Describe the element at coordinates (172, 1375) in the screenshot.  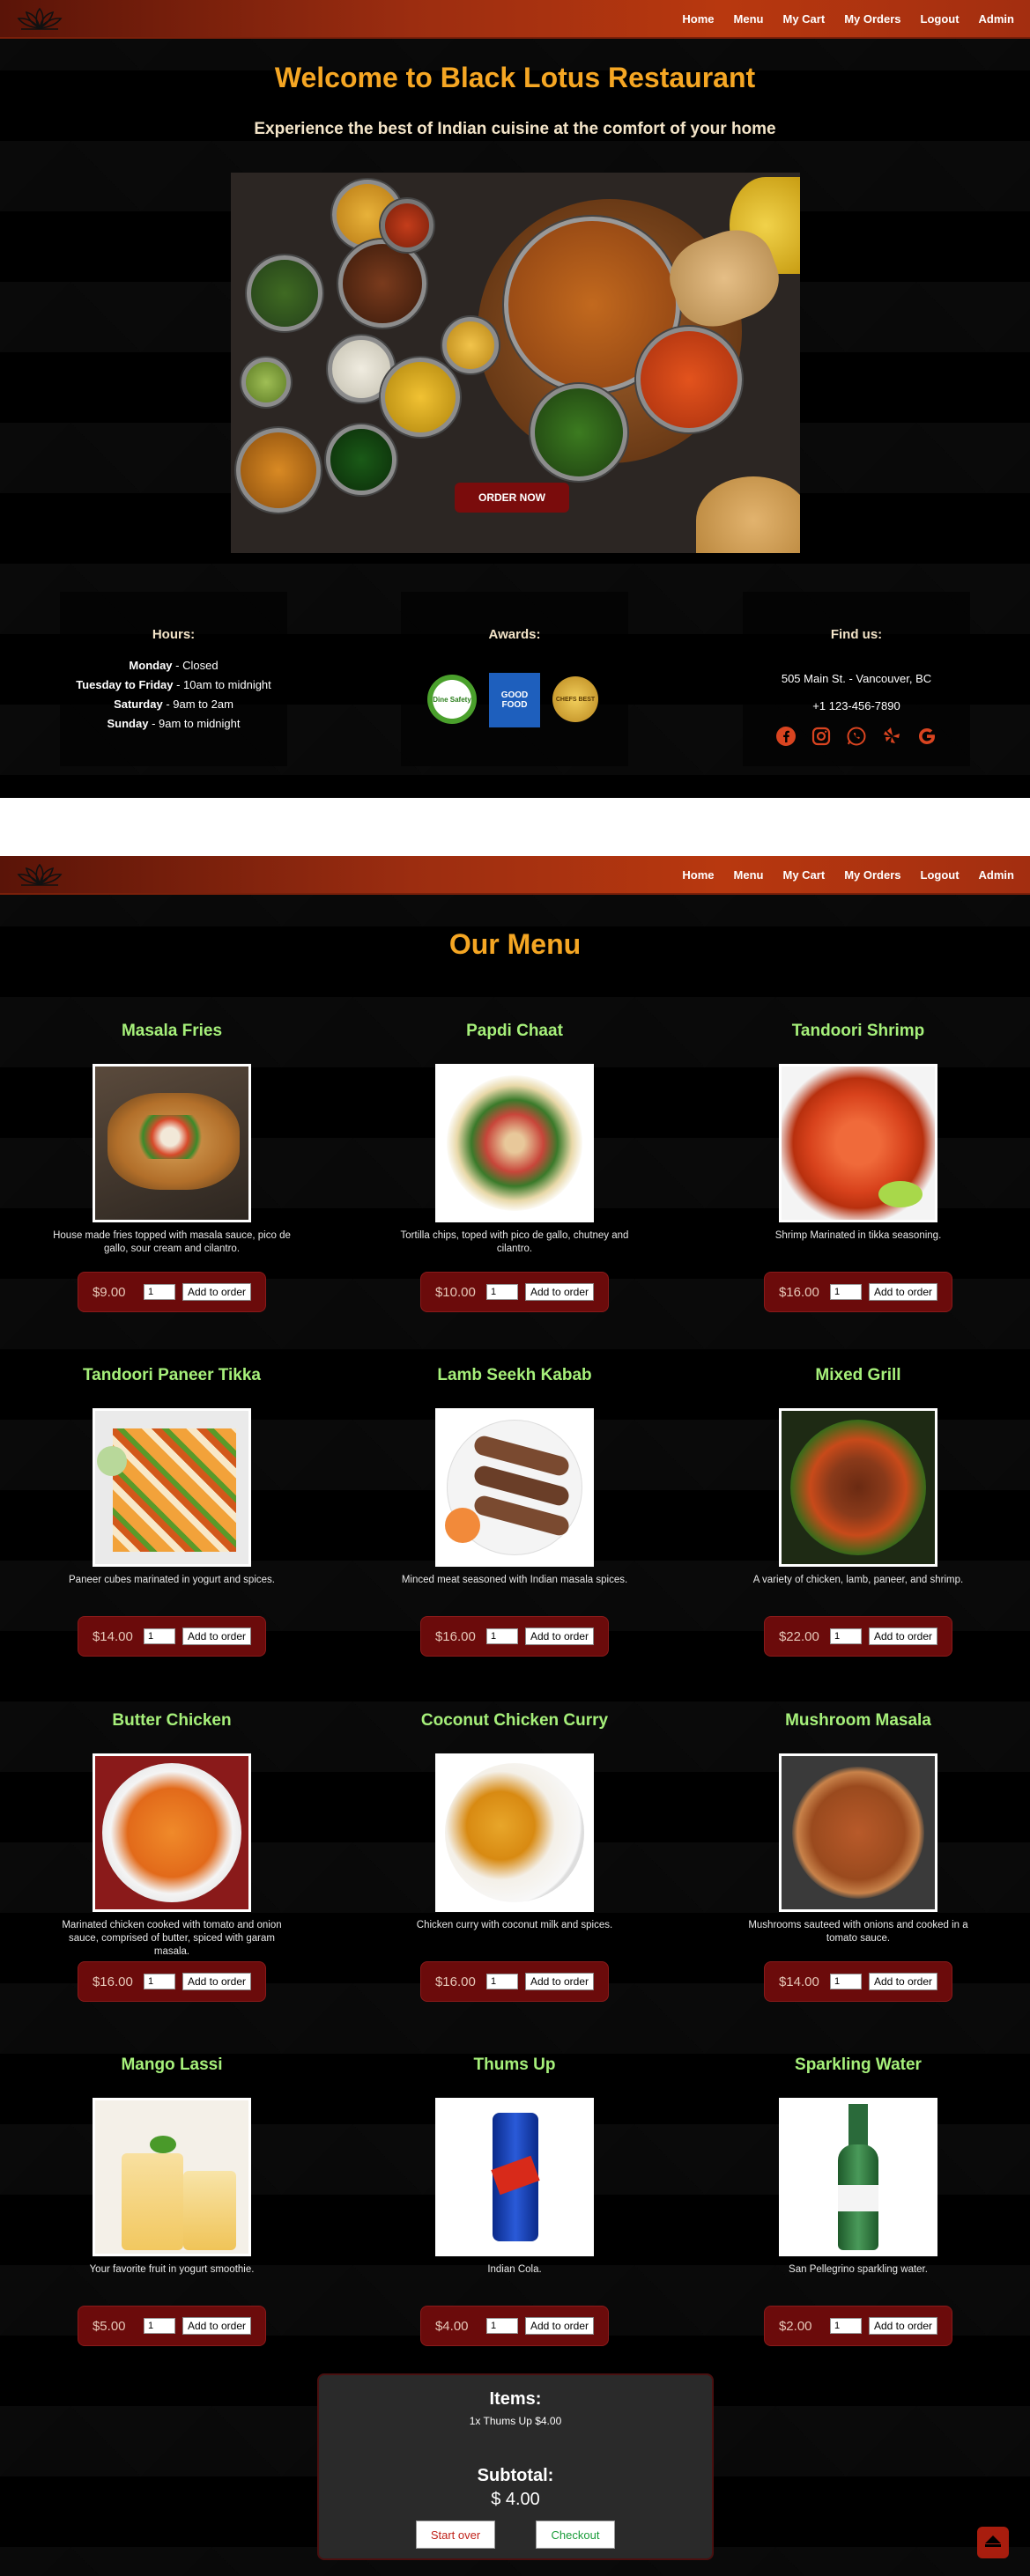
I see `item-name: Tandoori Paneer Tikka` at that location.